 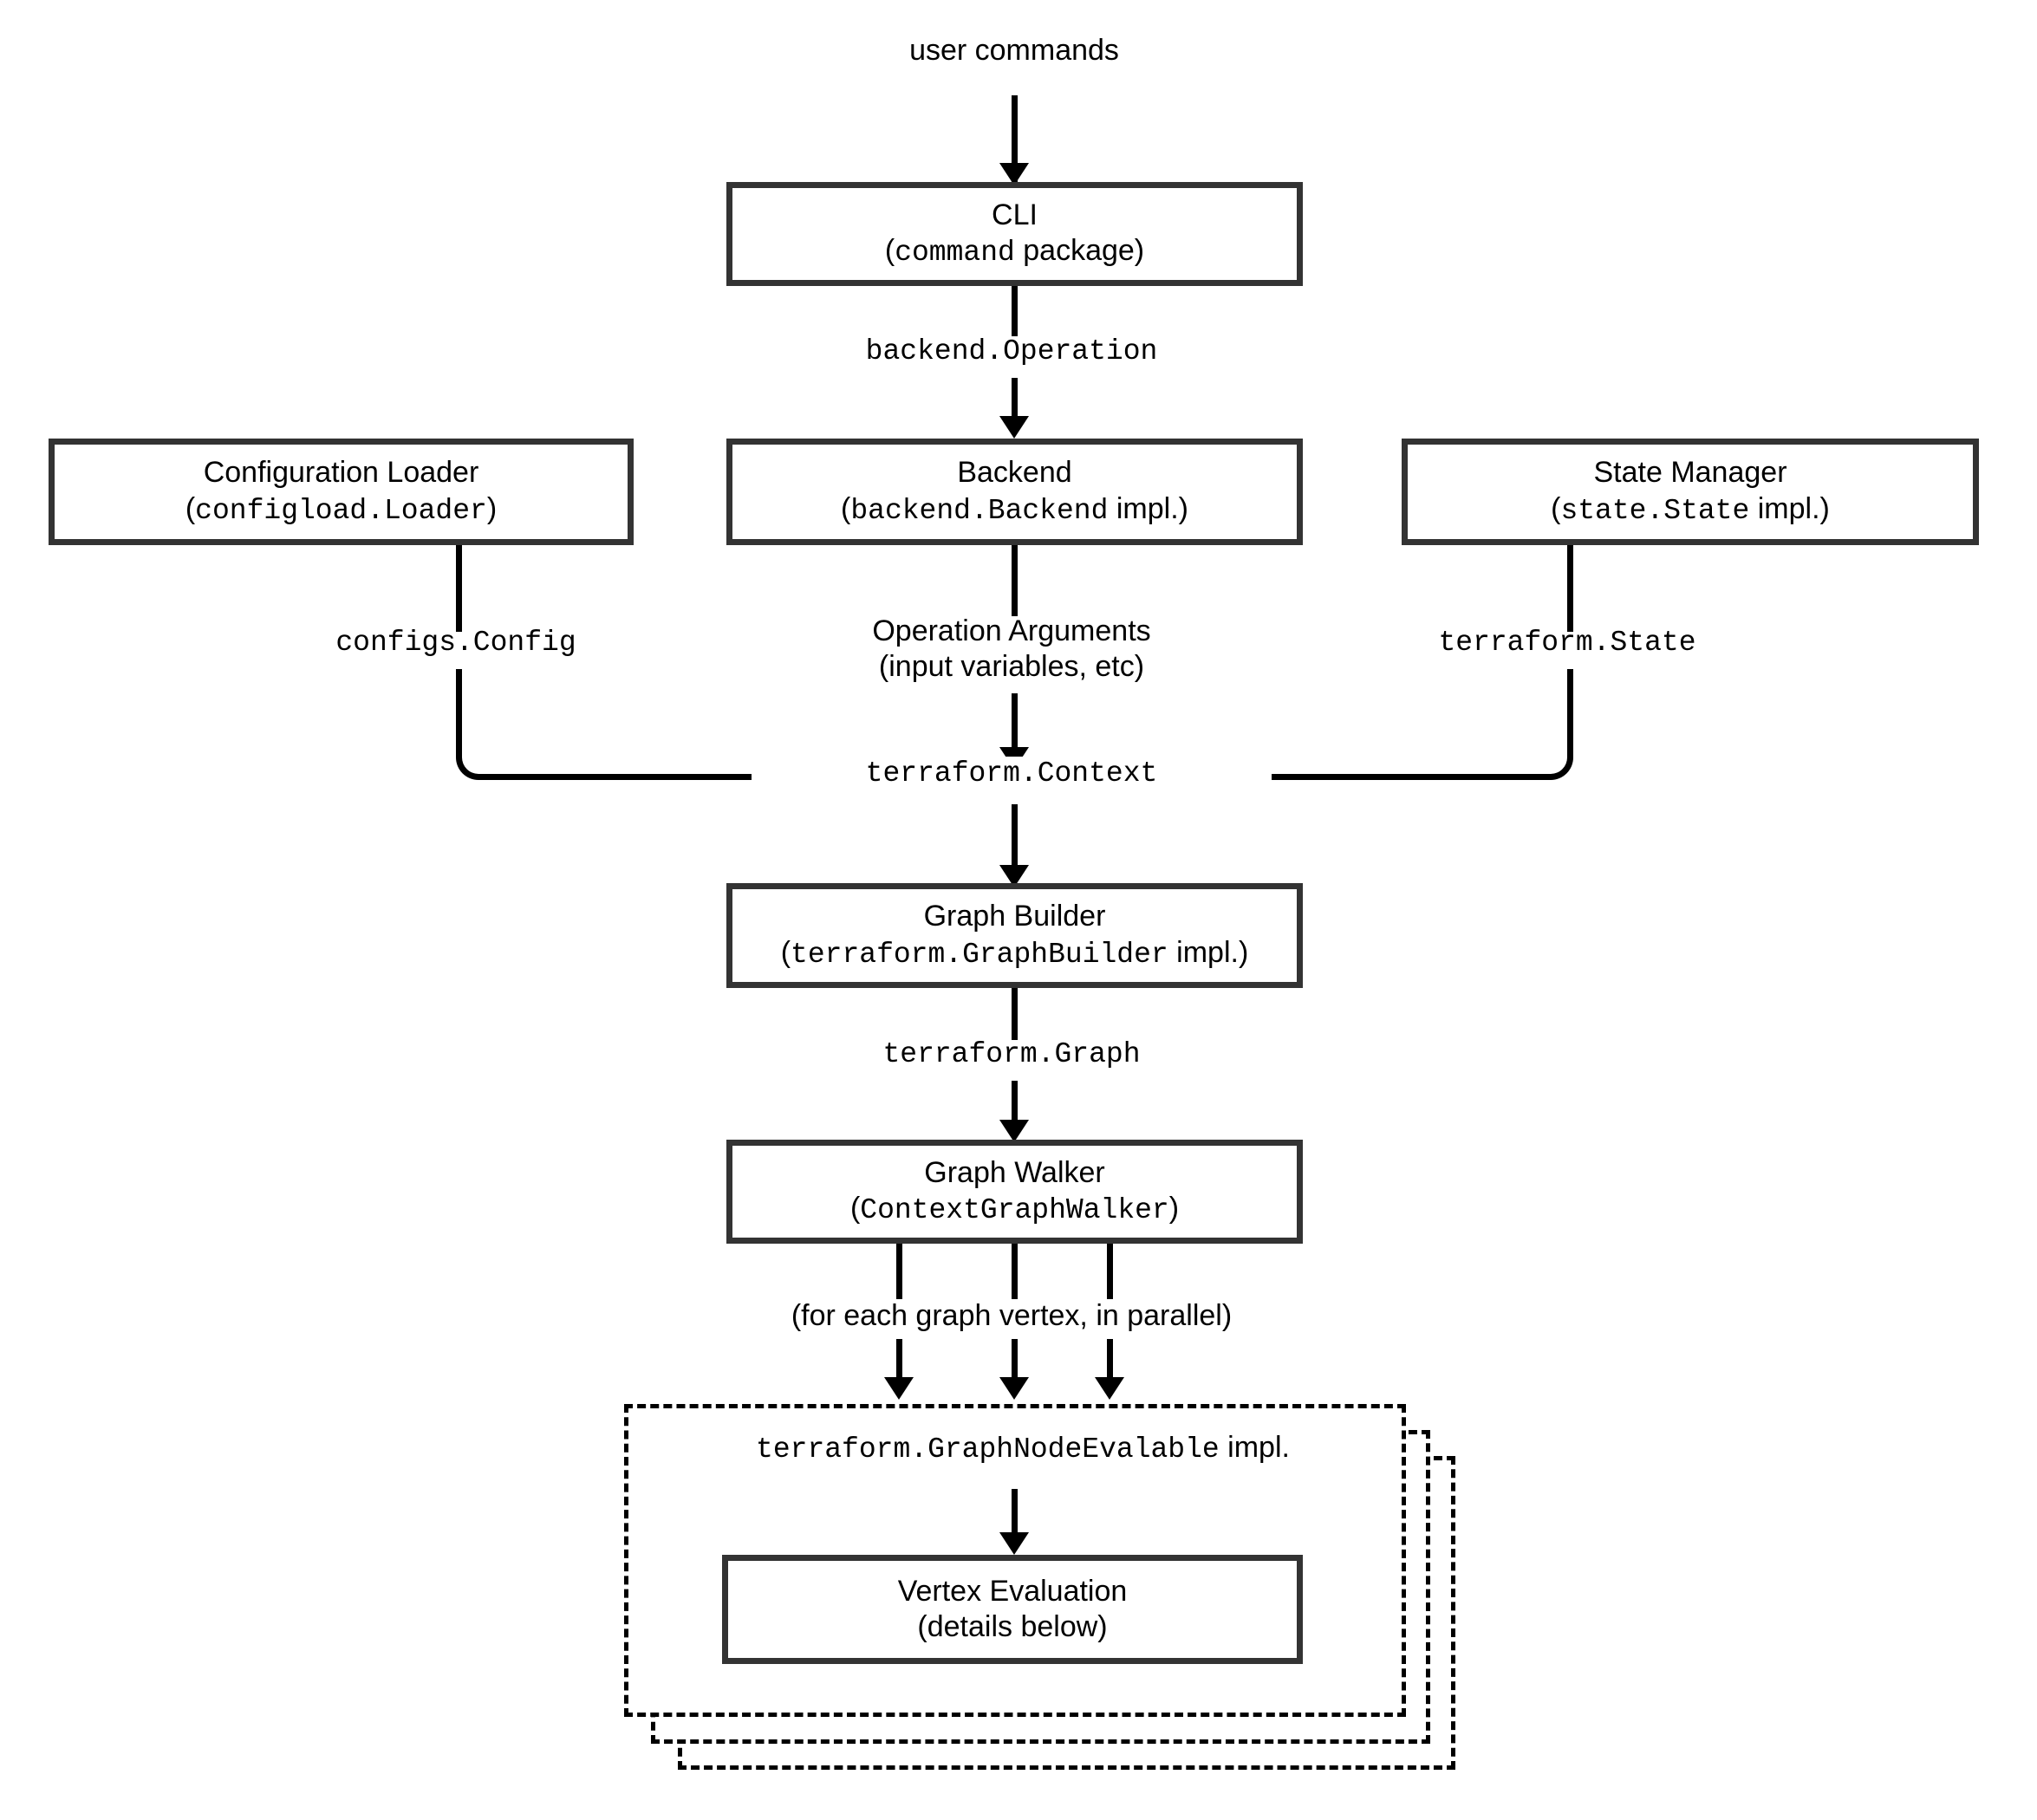 What do you see at coordinates (1011, 1054) in the screenshot?
I see `edge-label-terraform-graph: terraform.Graph` at bounding box center [1011, 1054].